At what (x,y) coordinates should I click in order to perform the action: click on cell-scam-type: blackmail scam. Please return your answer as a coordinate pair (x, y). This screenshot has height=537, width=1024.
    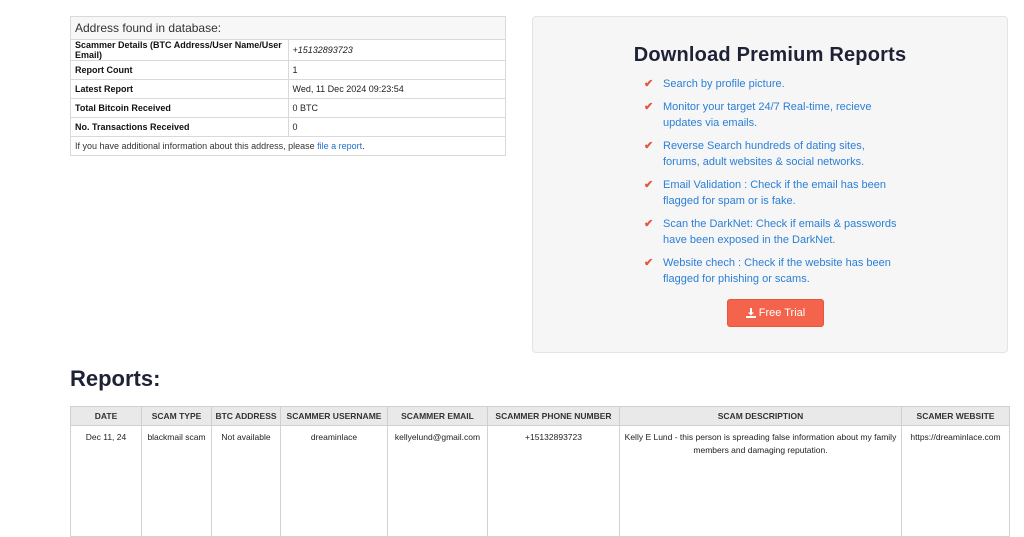
    Looking at the image, I should click on (176, 481).